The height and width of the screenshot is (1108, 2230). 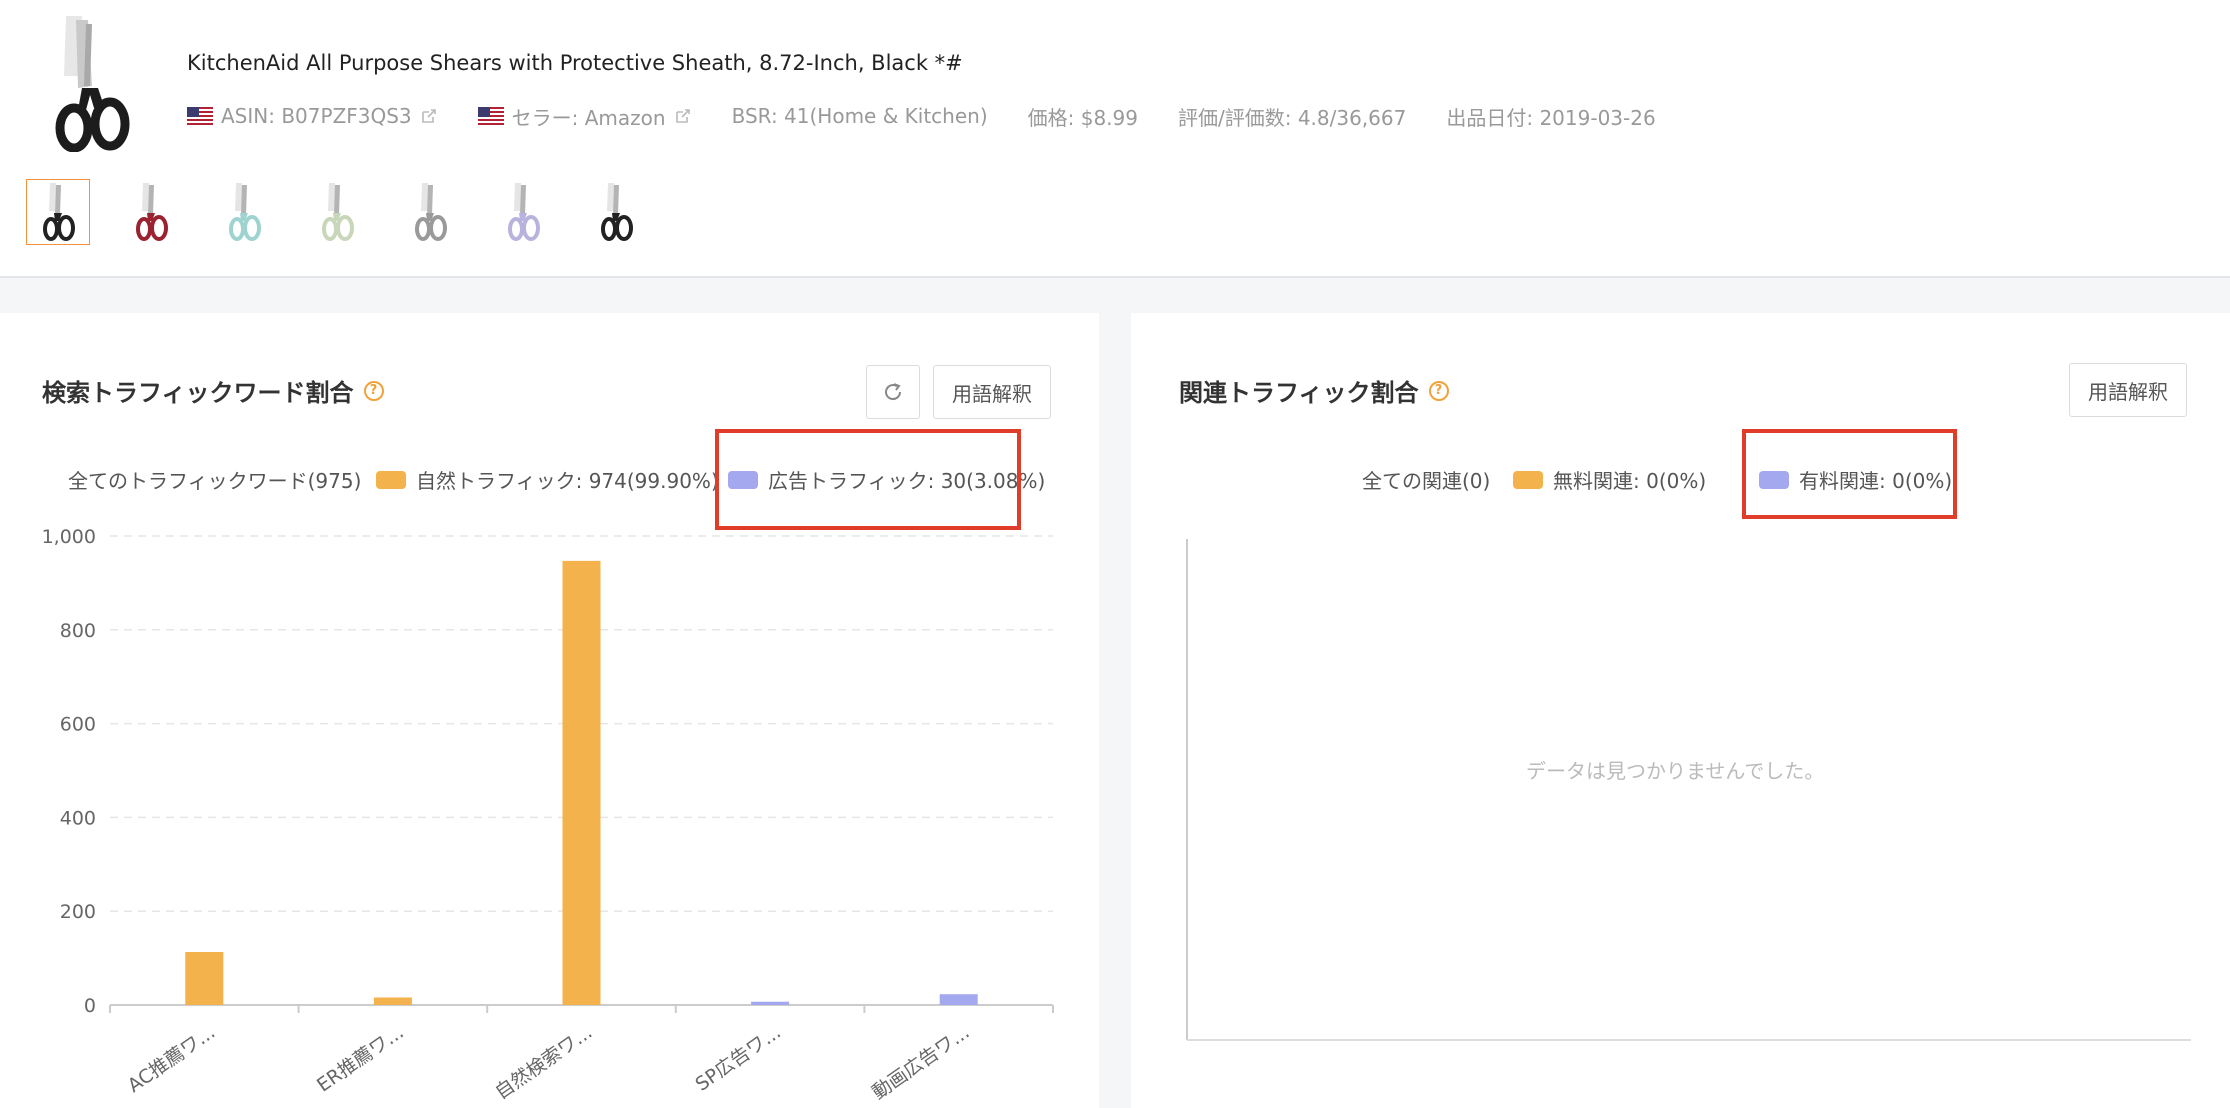 I want to click on price-item: 価格: $8.99, so click(x=1082, y=117).